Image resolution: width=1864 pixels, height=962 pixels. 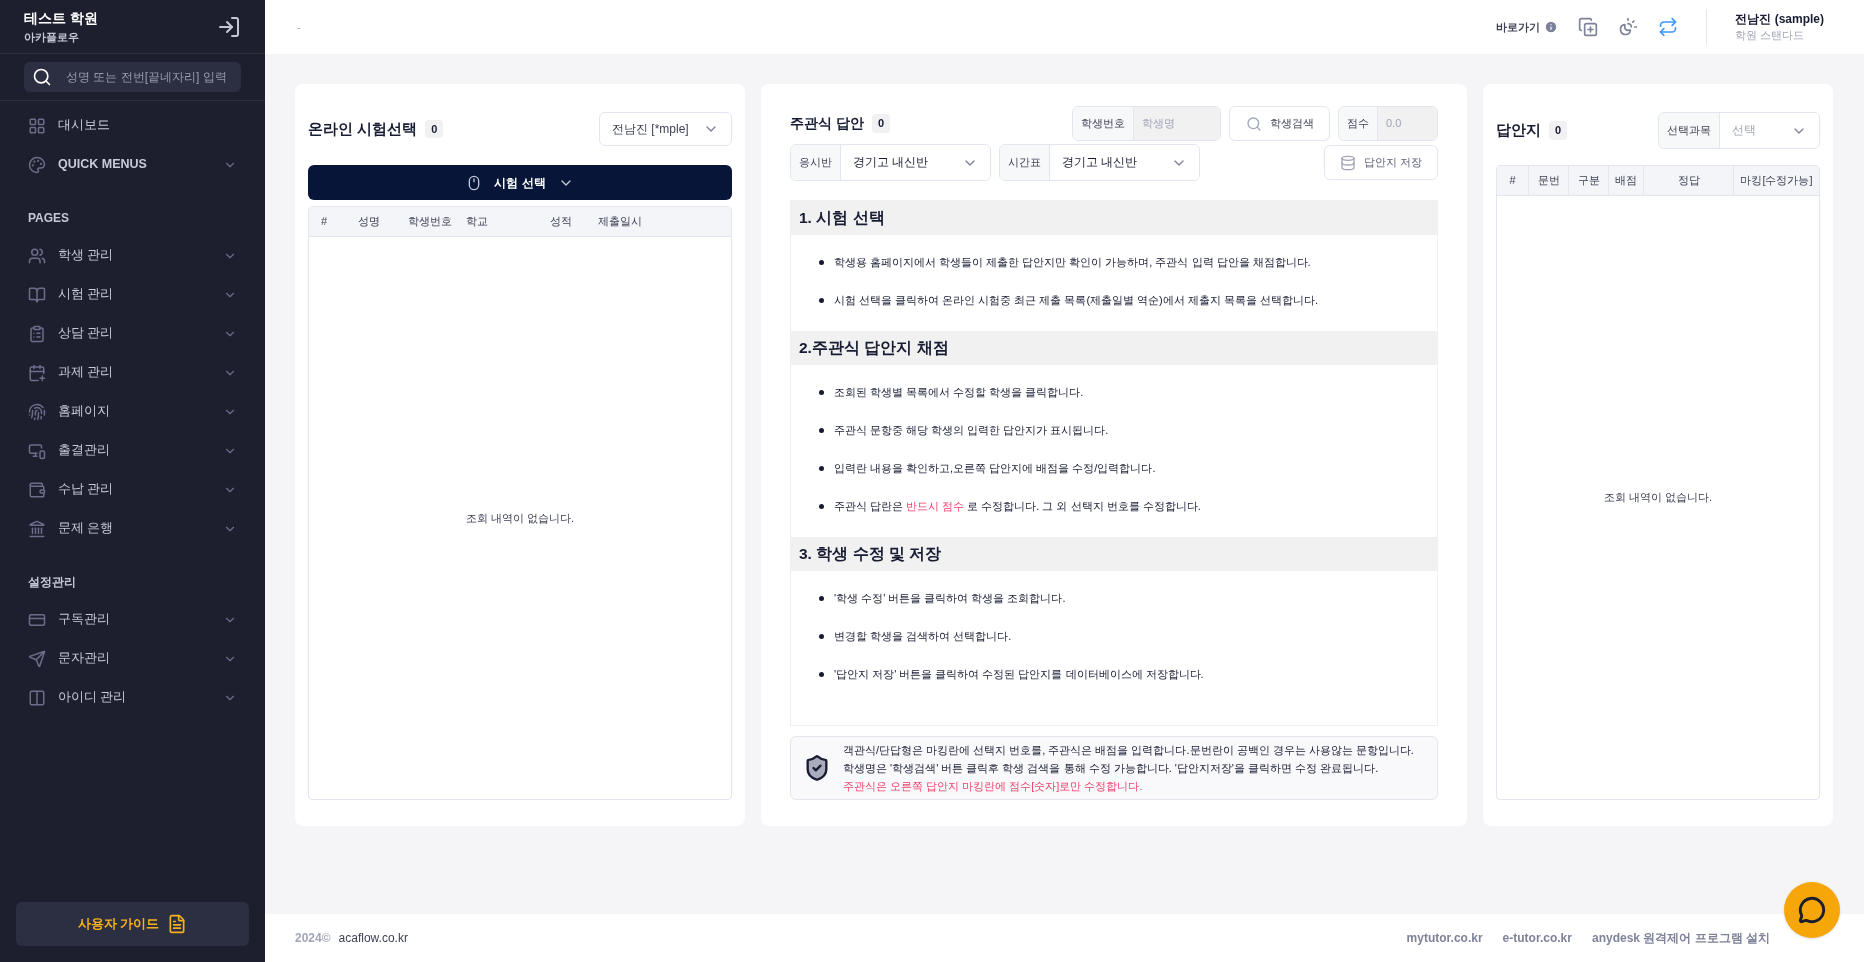 What do you see at coordinates (1589, 180) in the screenshot?
I see `column-header: 구분` at bounding box center [1589, 180].